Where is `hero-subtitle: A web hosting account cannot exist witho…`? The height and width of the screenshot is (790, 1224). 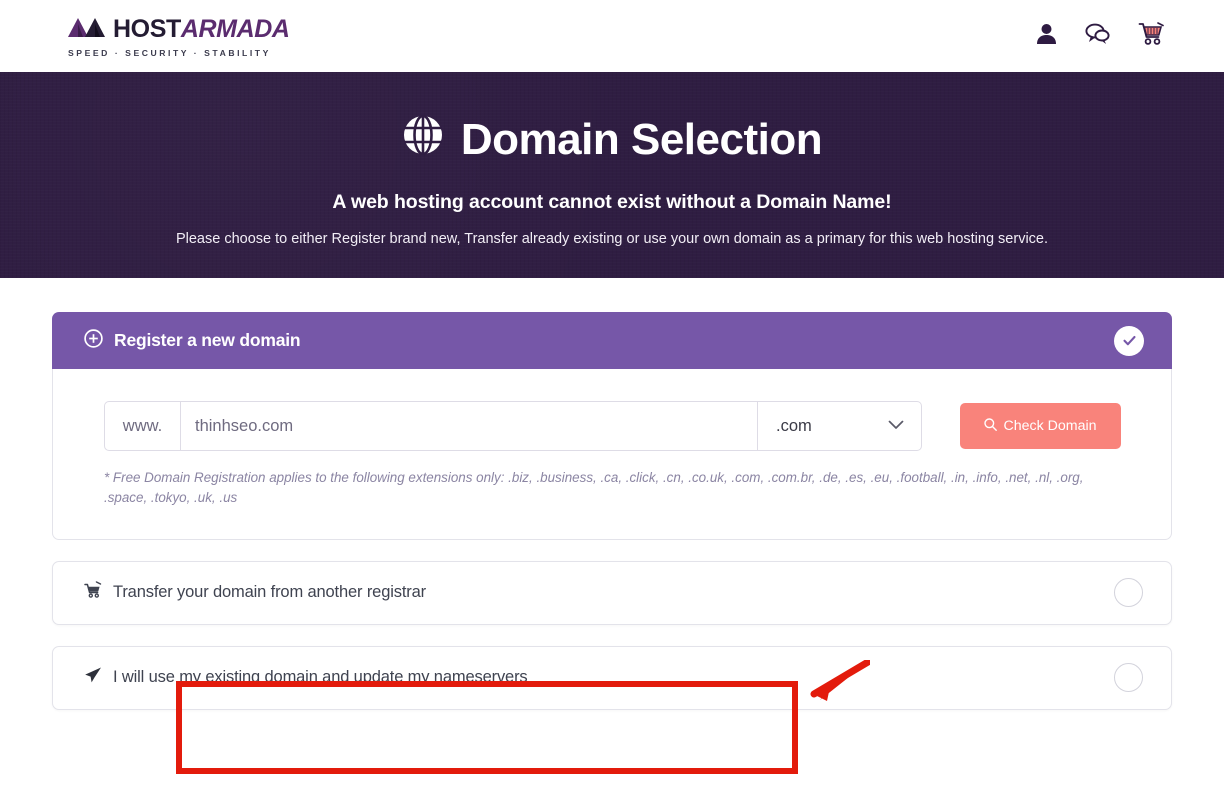 hero-subtitle: A web hosting account cannot exist witho… is located at coordinates (612, 202).